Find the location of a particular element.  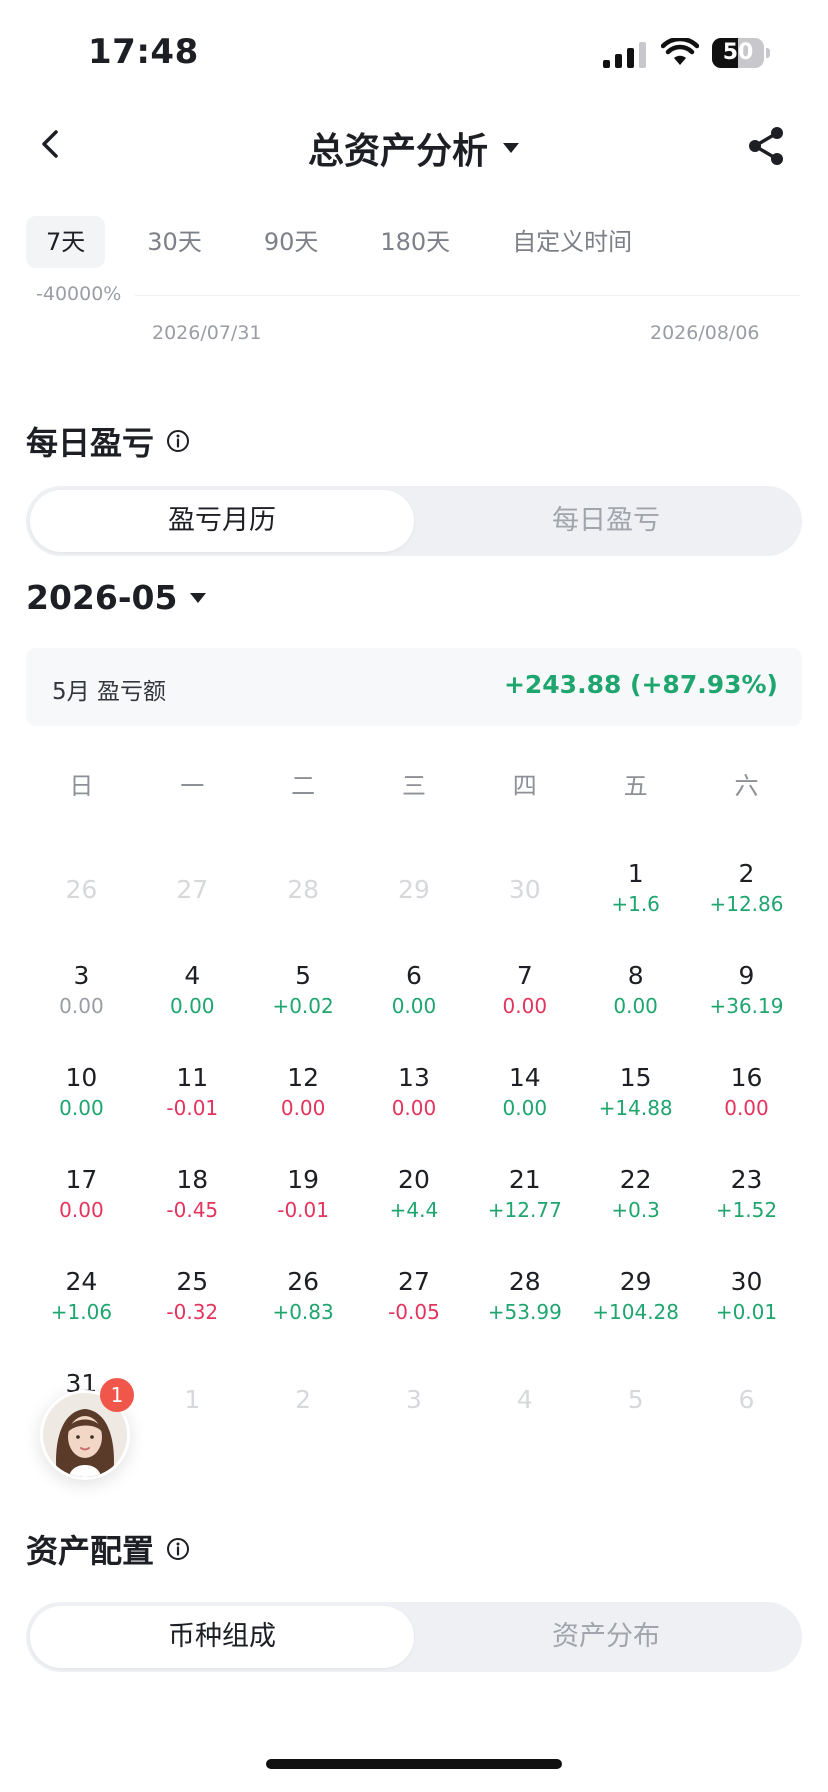

battery-percent: 50 is located at coordinates (738, 52).